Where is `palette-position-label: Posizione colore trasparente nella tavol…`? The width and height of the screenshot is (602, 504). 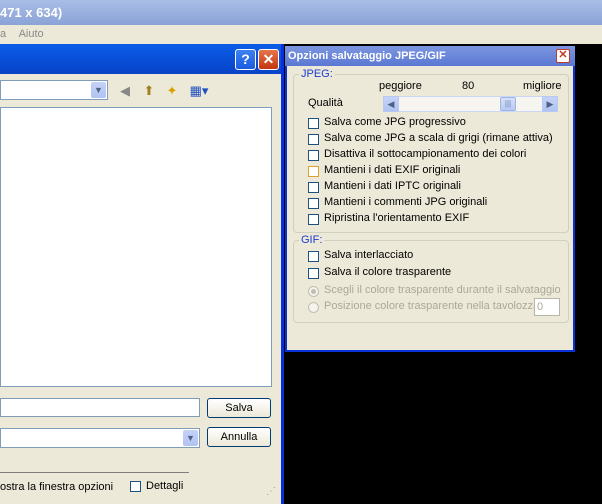 palette-position-label: Posizione colore trasparente nella tavol… is located at coordinates (433, 306).